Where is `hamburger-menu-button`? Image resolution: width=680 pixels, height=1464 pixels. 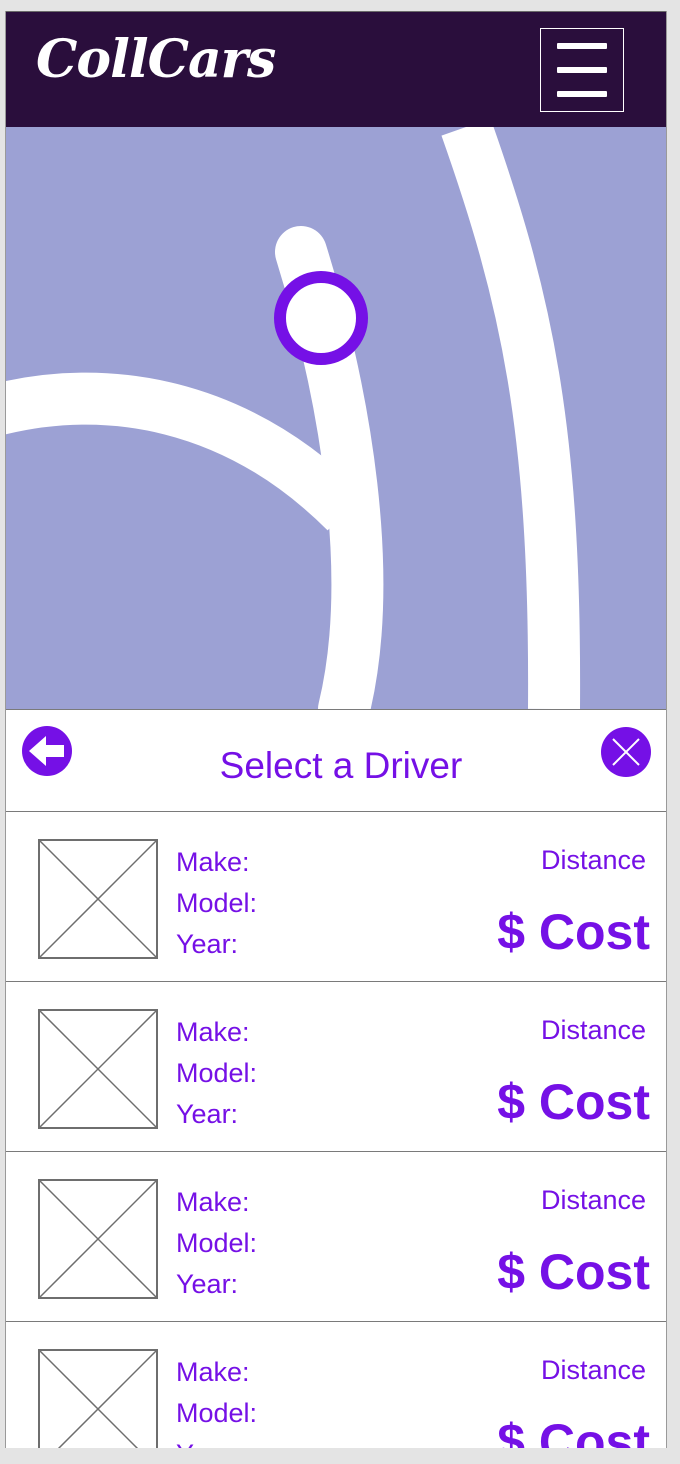 hamburger-menu-button is located at coordinates (582, 70).